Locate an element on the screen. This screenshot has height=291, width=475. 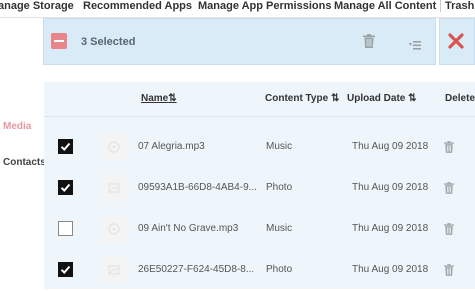
column-header-content-type-label: Content Type is located at coordinates (297, 98).